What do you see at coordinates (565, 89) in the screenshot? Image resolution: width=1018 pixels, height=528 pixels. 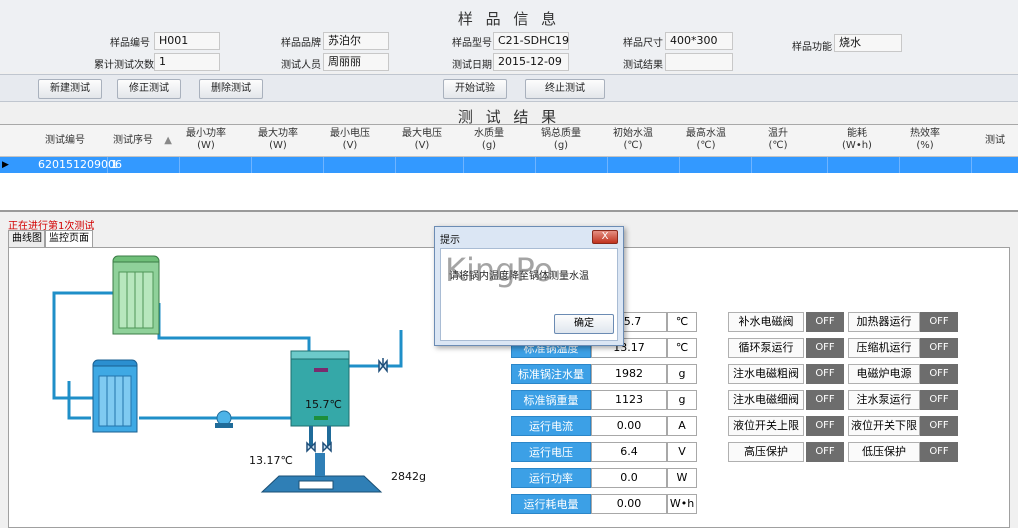 I see `stop-test-button: 终止测试` at bounding box center [565, 89].